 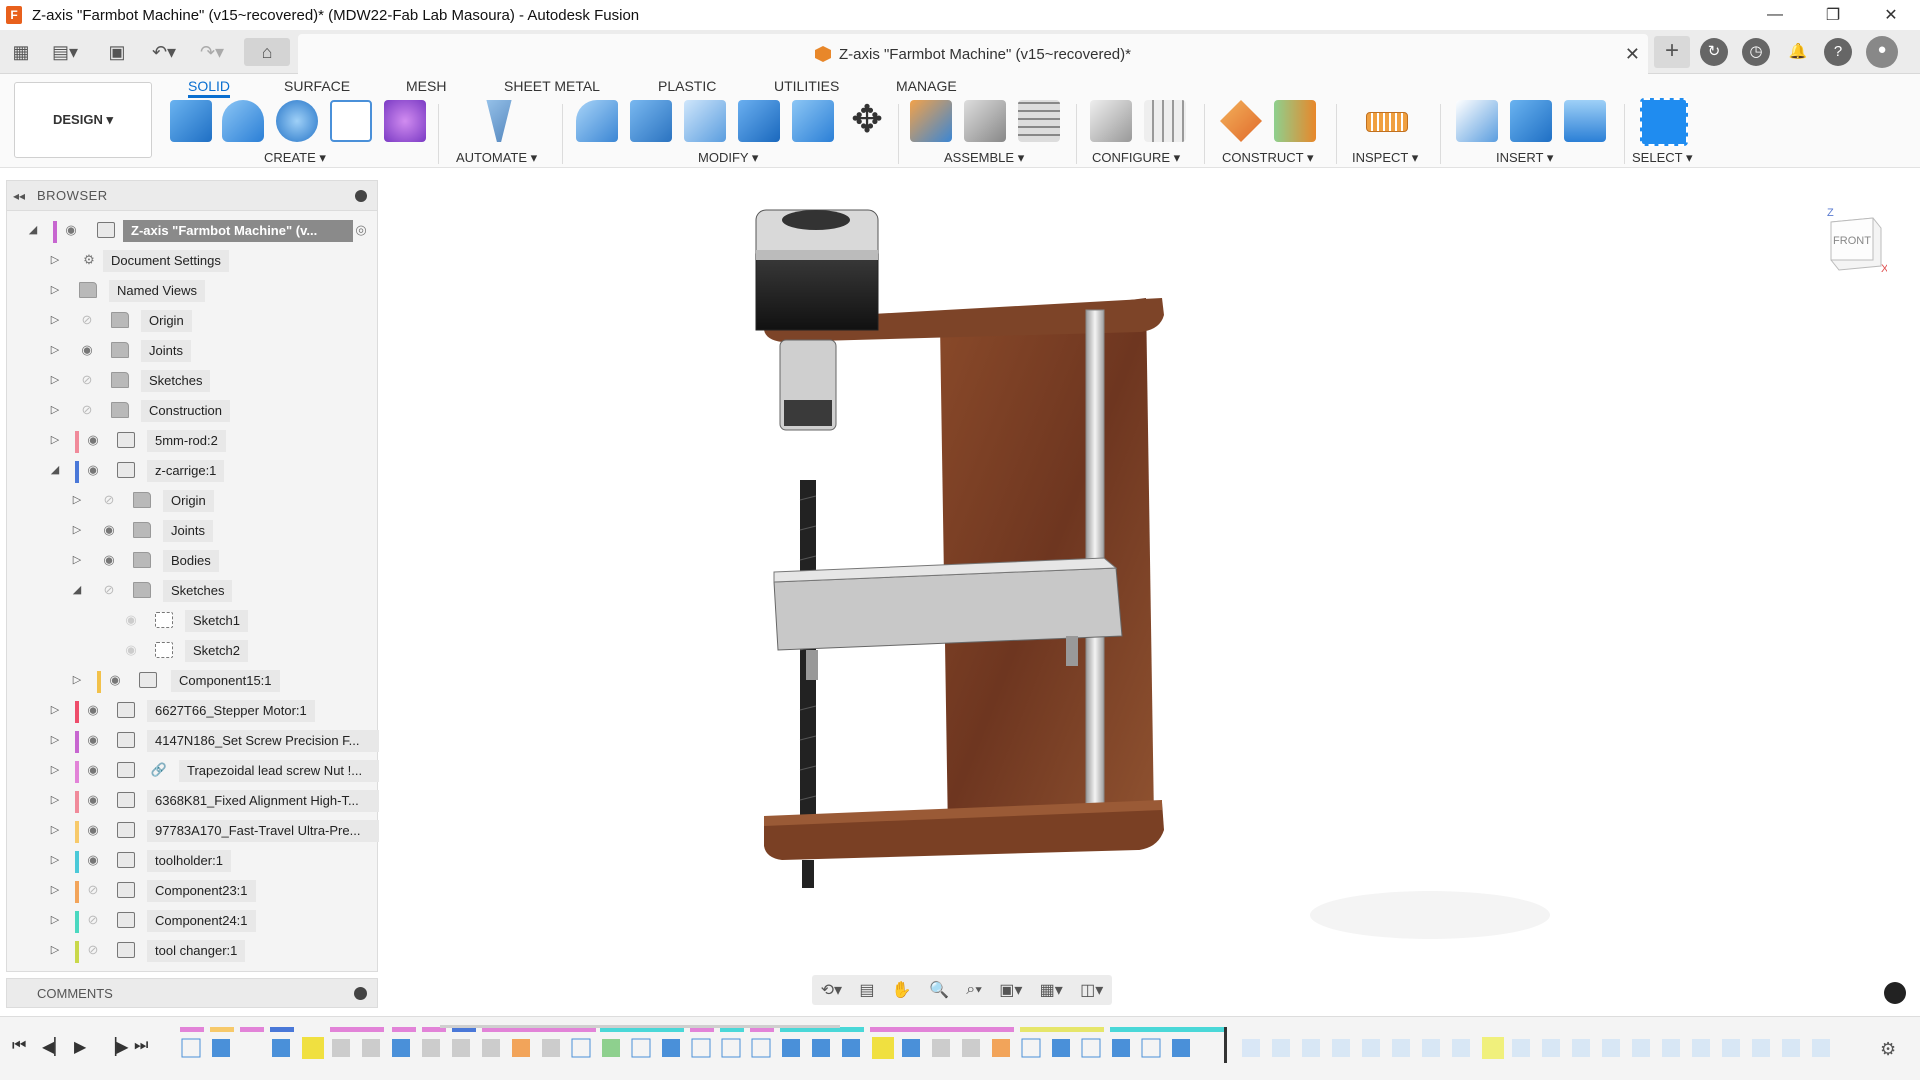 I want to click on chamfer-icon, so click(x=705, y=121).